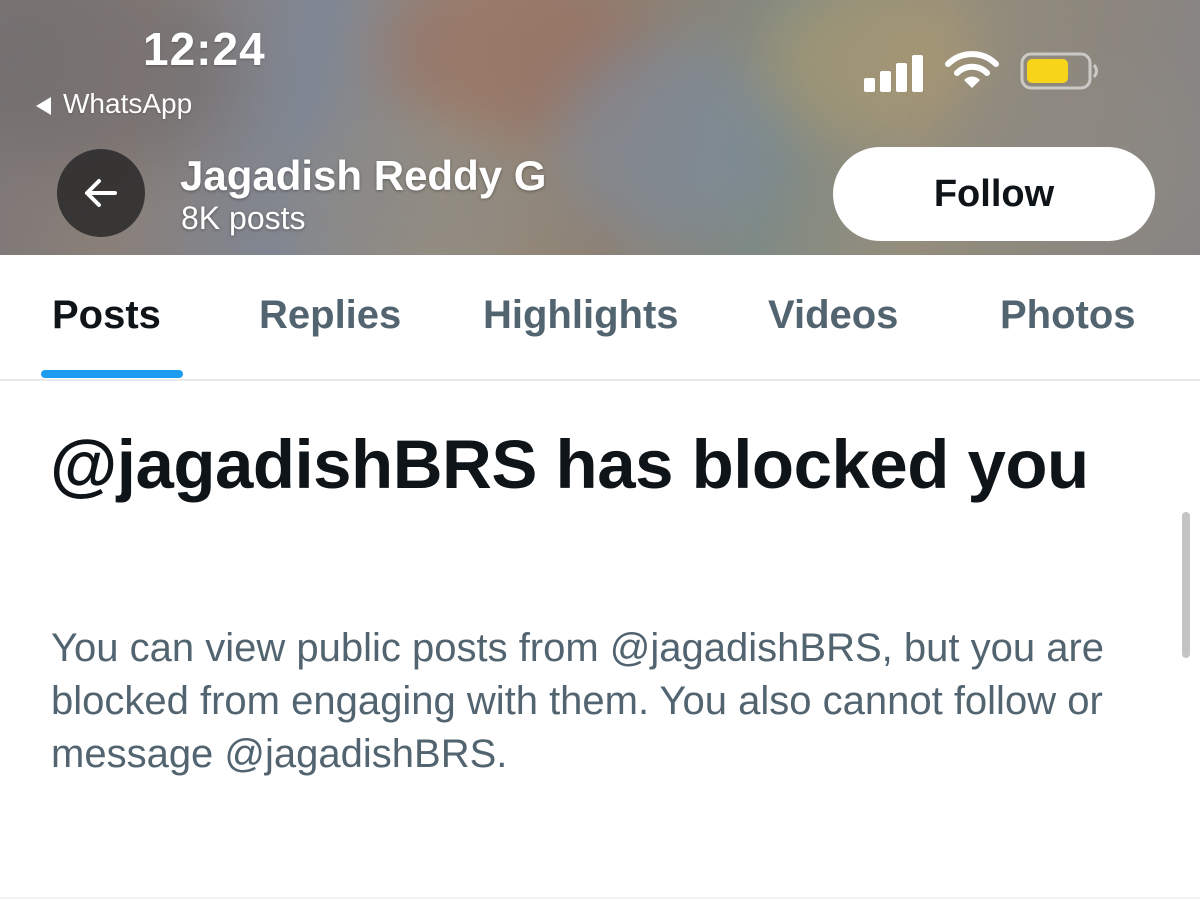 The width and height of the screenshot is (1200, 901). Describe the element at coordinates (330, 315) in the screenshot. I see `tab-replies: Replies` at that location.